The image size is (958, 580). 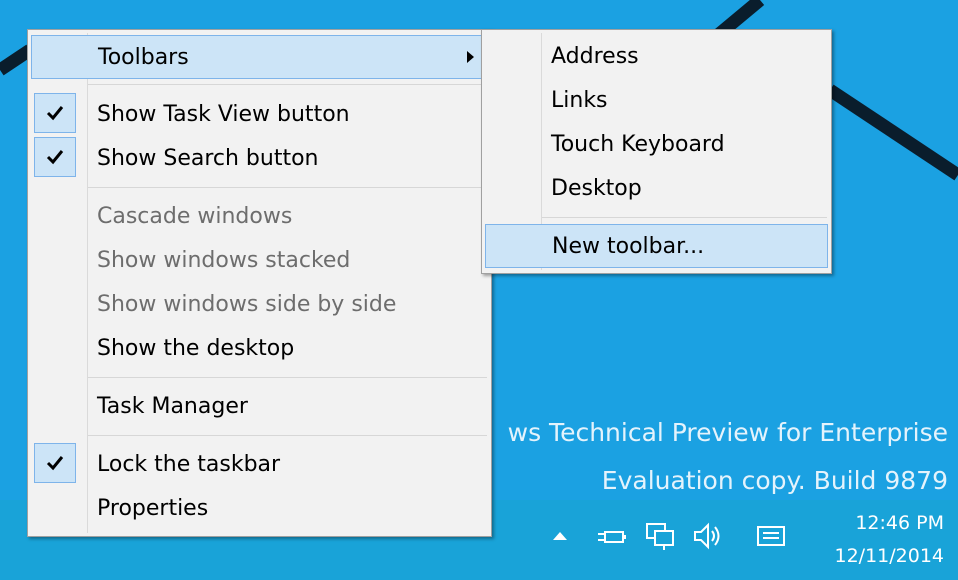 What do you see at coordinates (189, 464) in the screenshot?
I see `menu-item-label: Lock the taskbar` at bounding box center [189, 464].